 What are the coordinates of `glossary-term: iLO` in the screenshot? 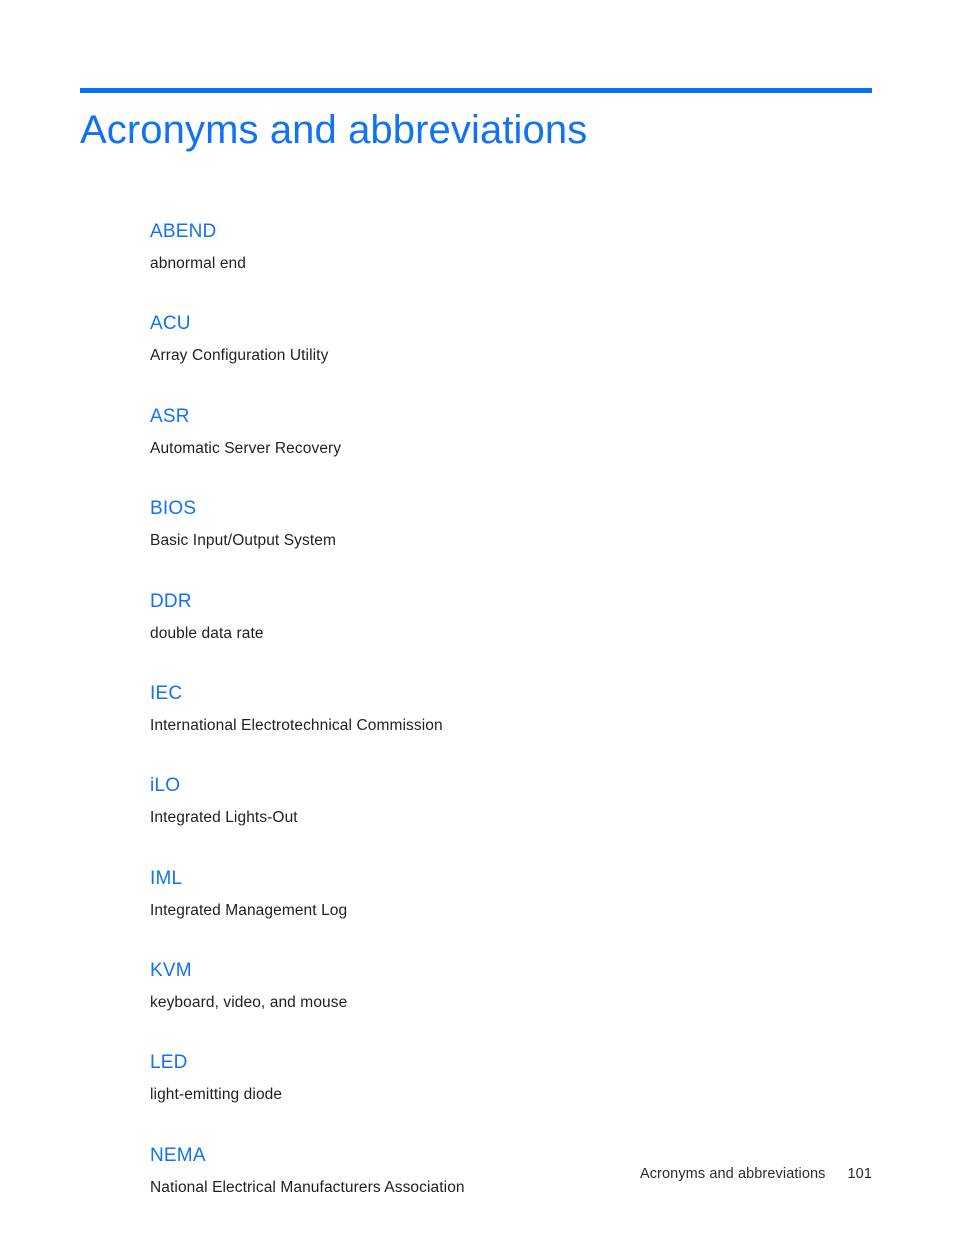 It's located at (165, 786).